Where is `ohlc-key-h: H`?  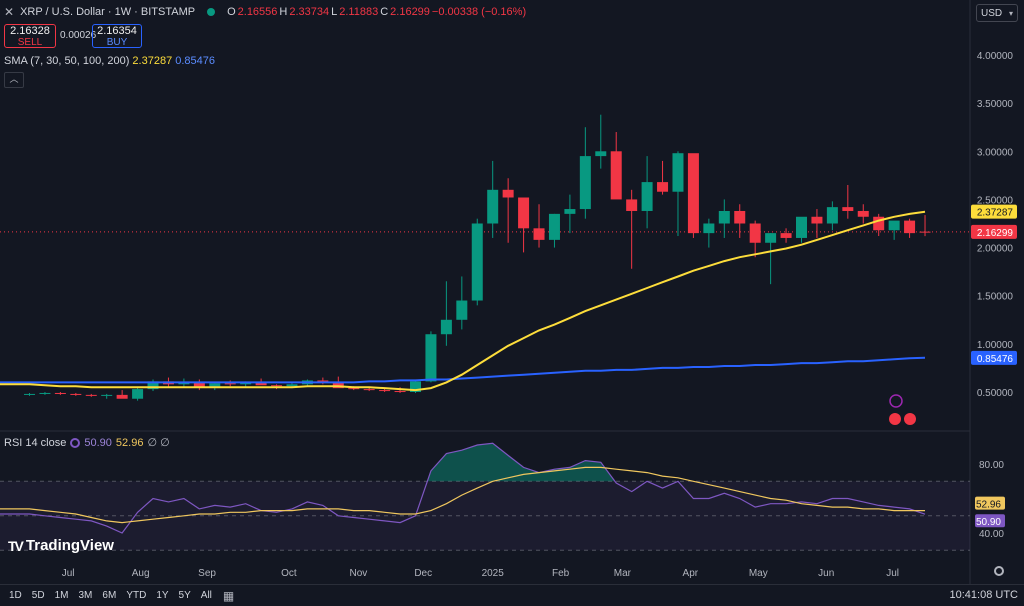 ohlc-key-h: H is located at coordinates (283, 12).